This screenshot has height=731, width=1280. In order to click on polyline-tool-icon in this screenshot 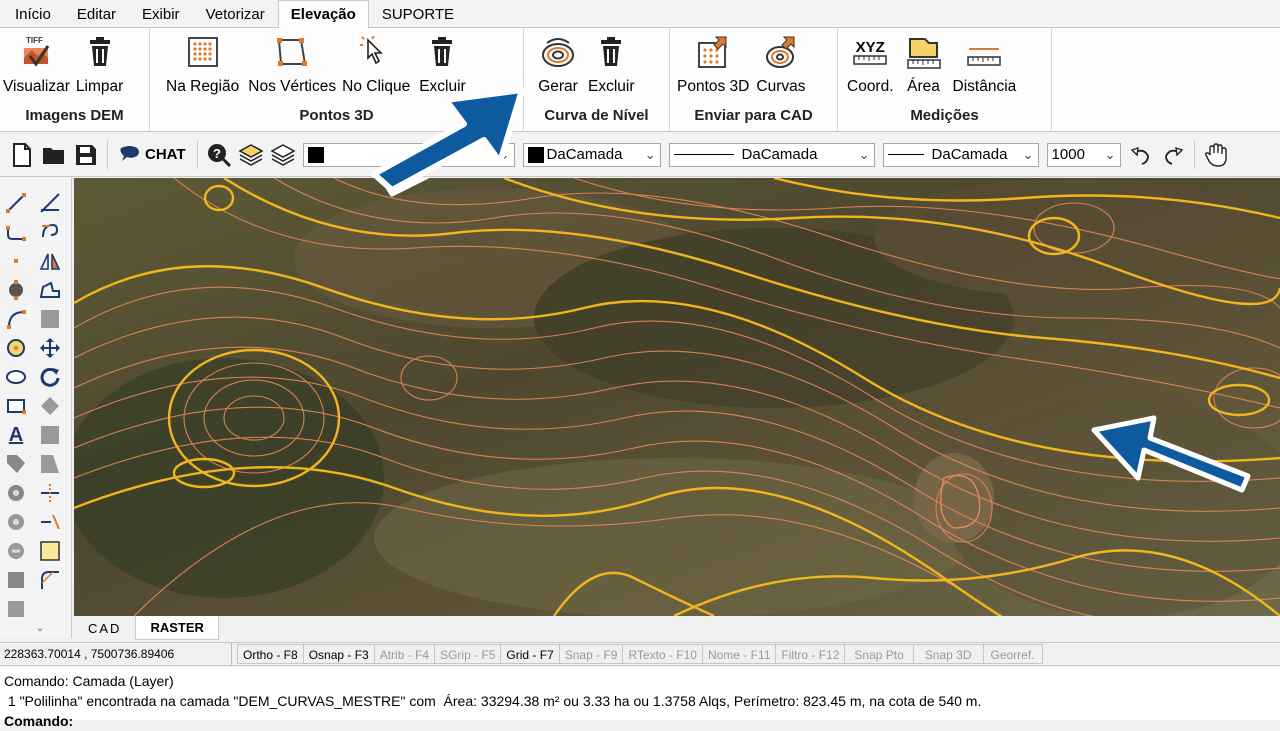, I will do `click(16, 232)`.